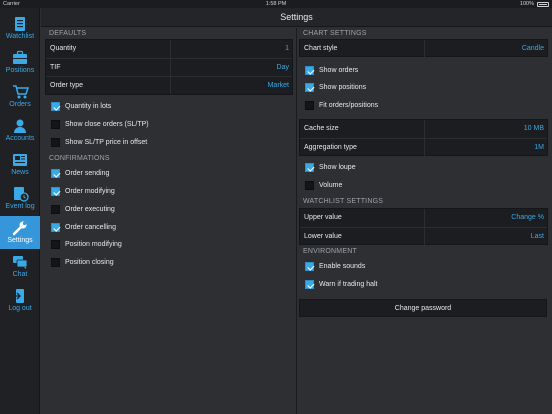 The width and height of the screenshot is (552, 414). I want to click on upper-value-label: Upper value, so click(323, 217).